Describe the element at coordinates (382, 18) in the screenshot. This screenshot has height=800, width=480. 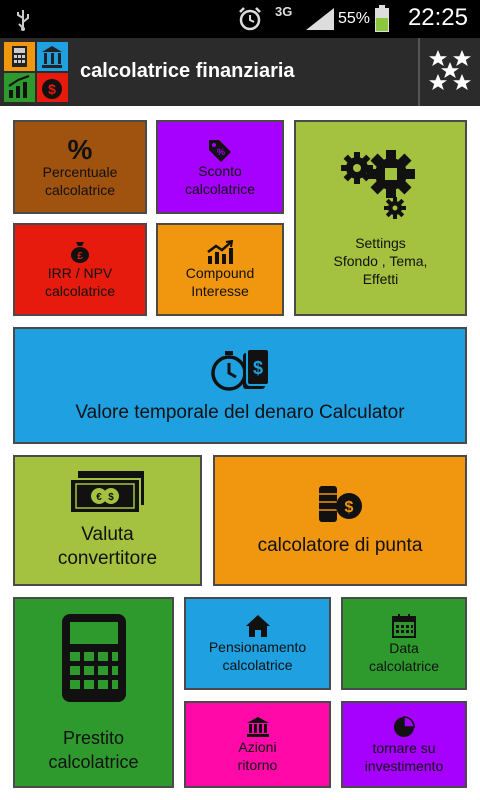
I see `battery-icon` at that location.